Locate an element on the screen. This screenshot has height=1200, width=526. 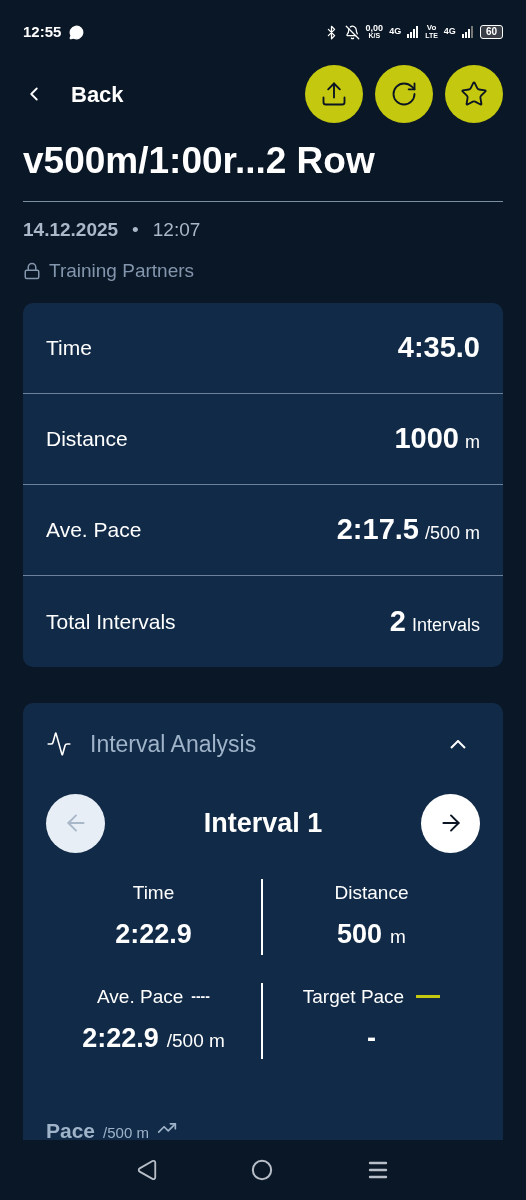
workout-title: v500m/1:00r...2 Row is located at coordinates (199, 161).